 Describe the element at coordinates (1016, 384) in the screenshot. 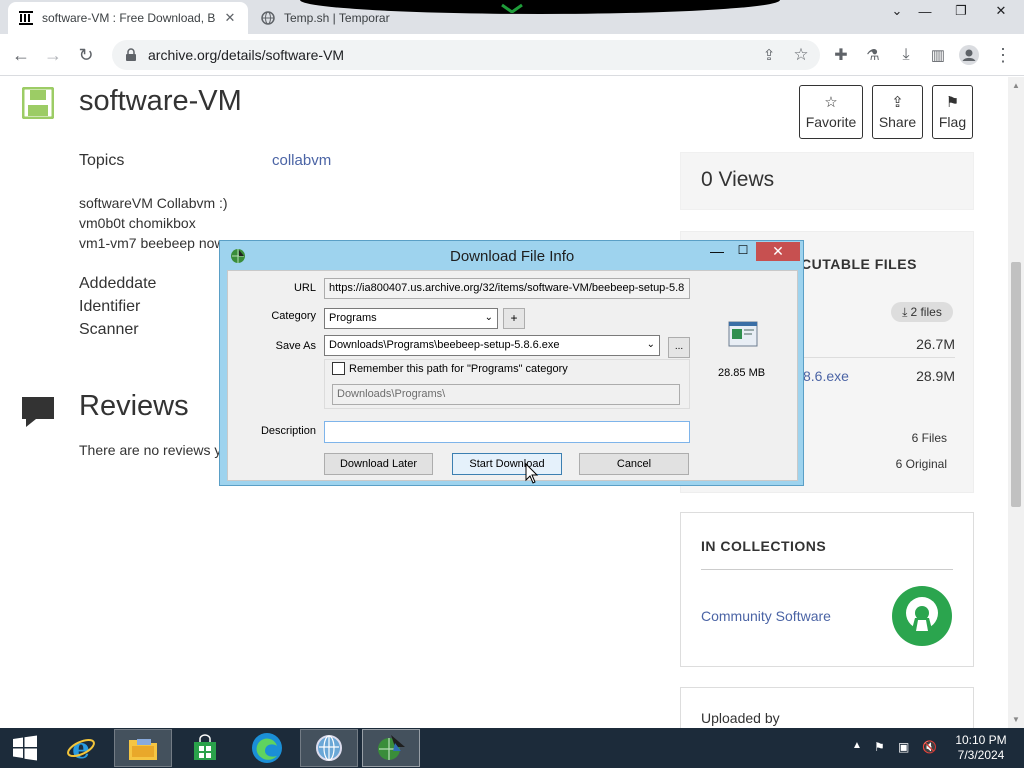

I see `scrollbar-thumb` at that location.